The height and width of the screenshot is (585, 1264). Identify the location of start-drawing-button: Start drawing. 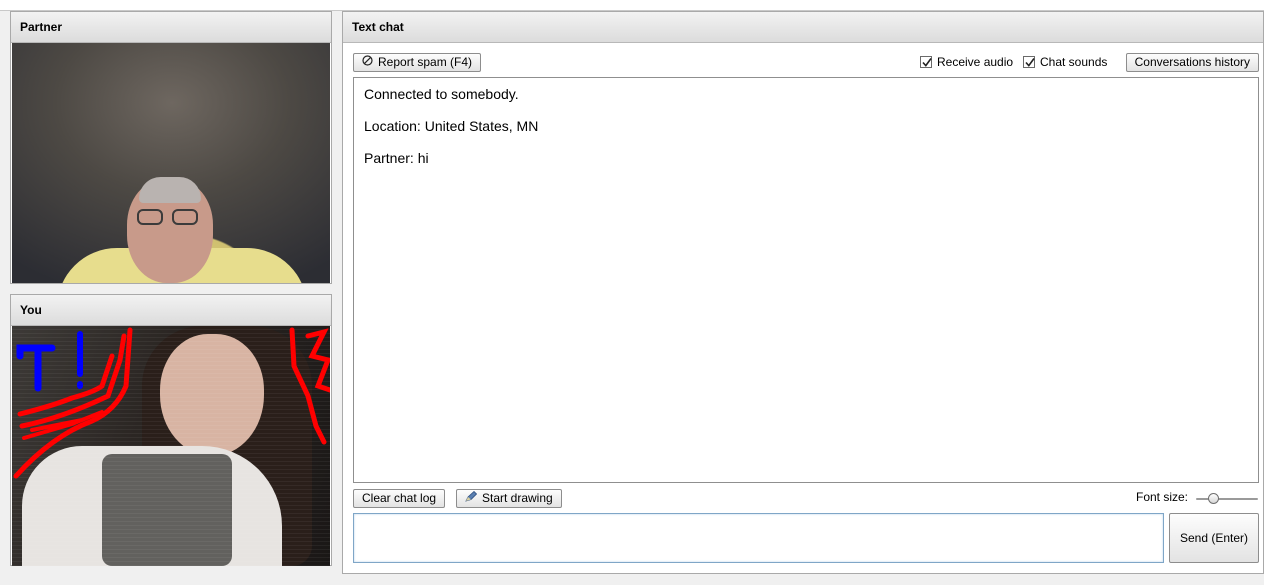
(509, 498).